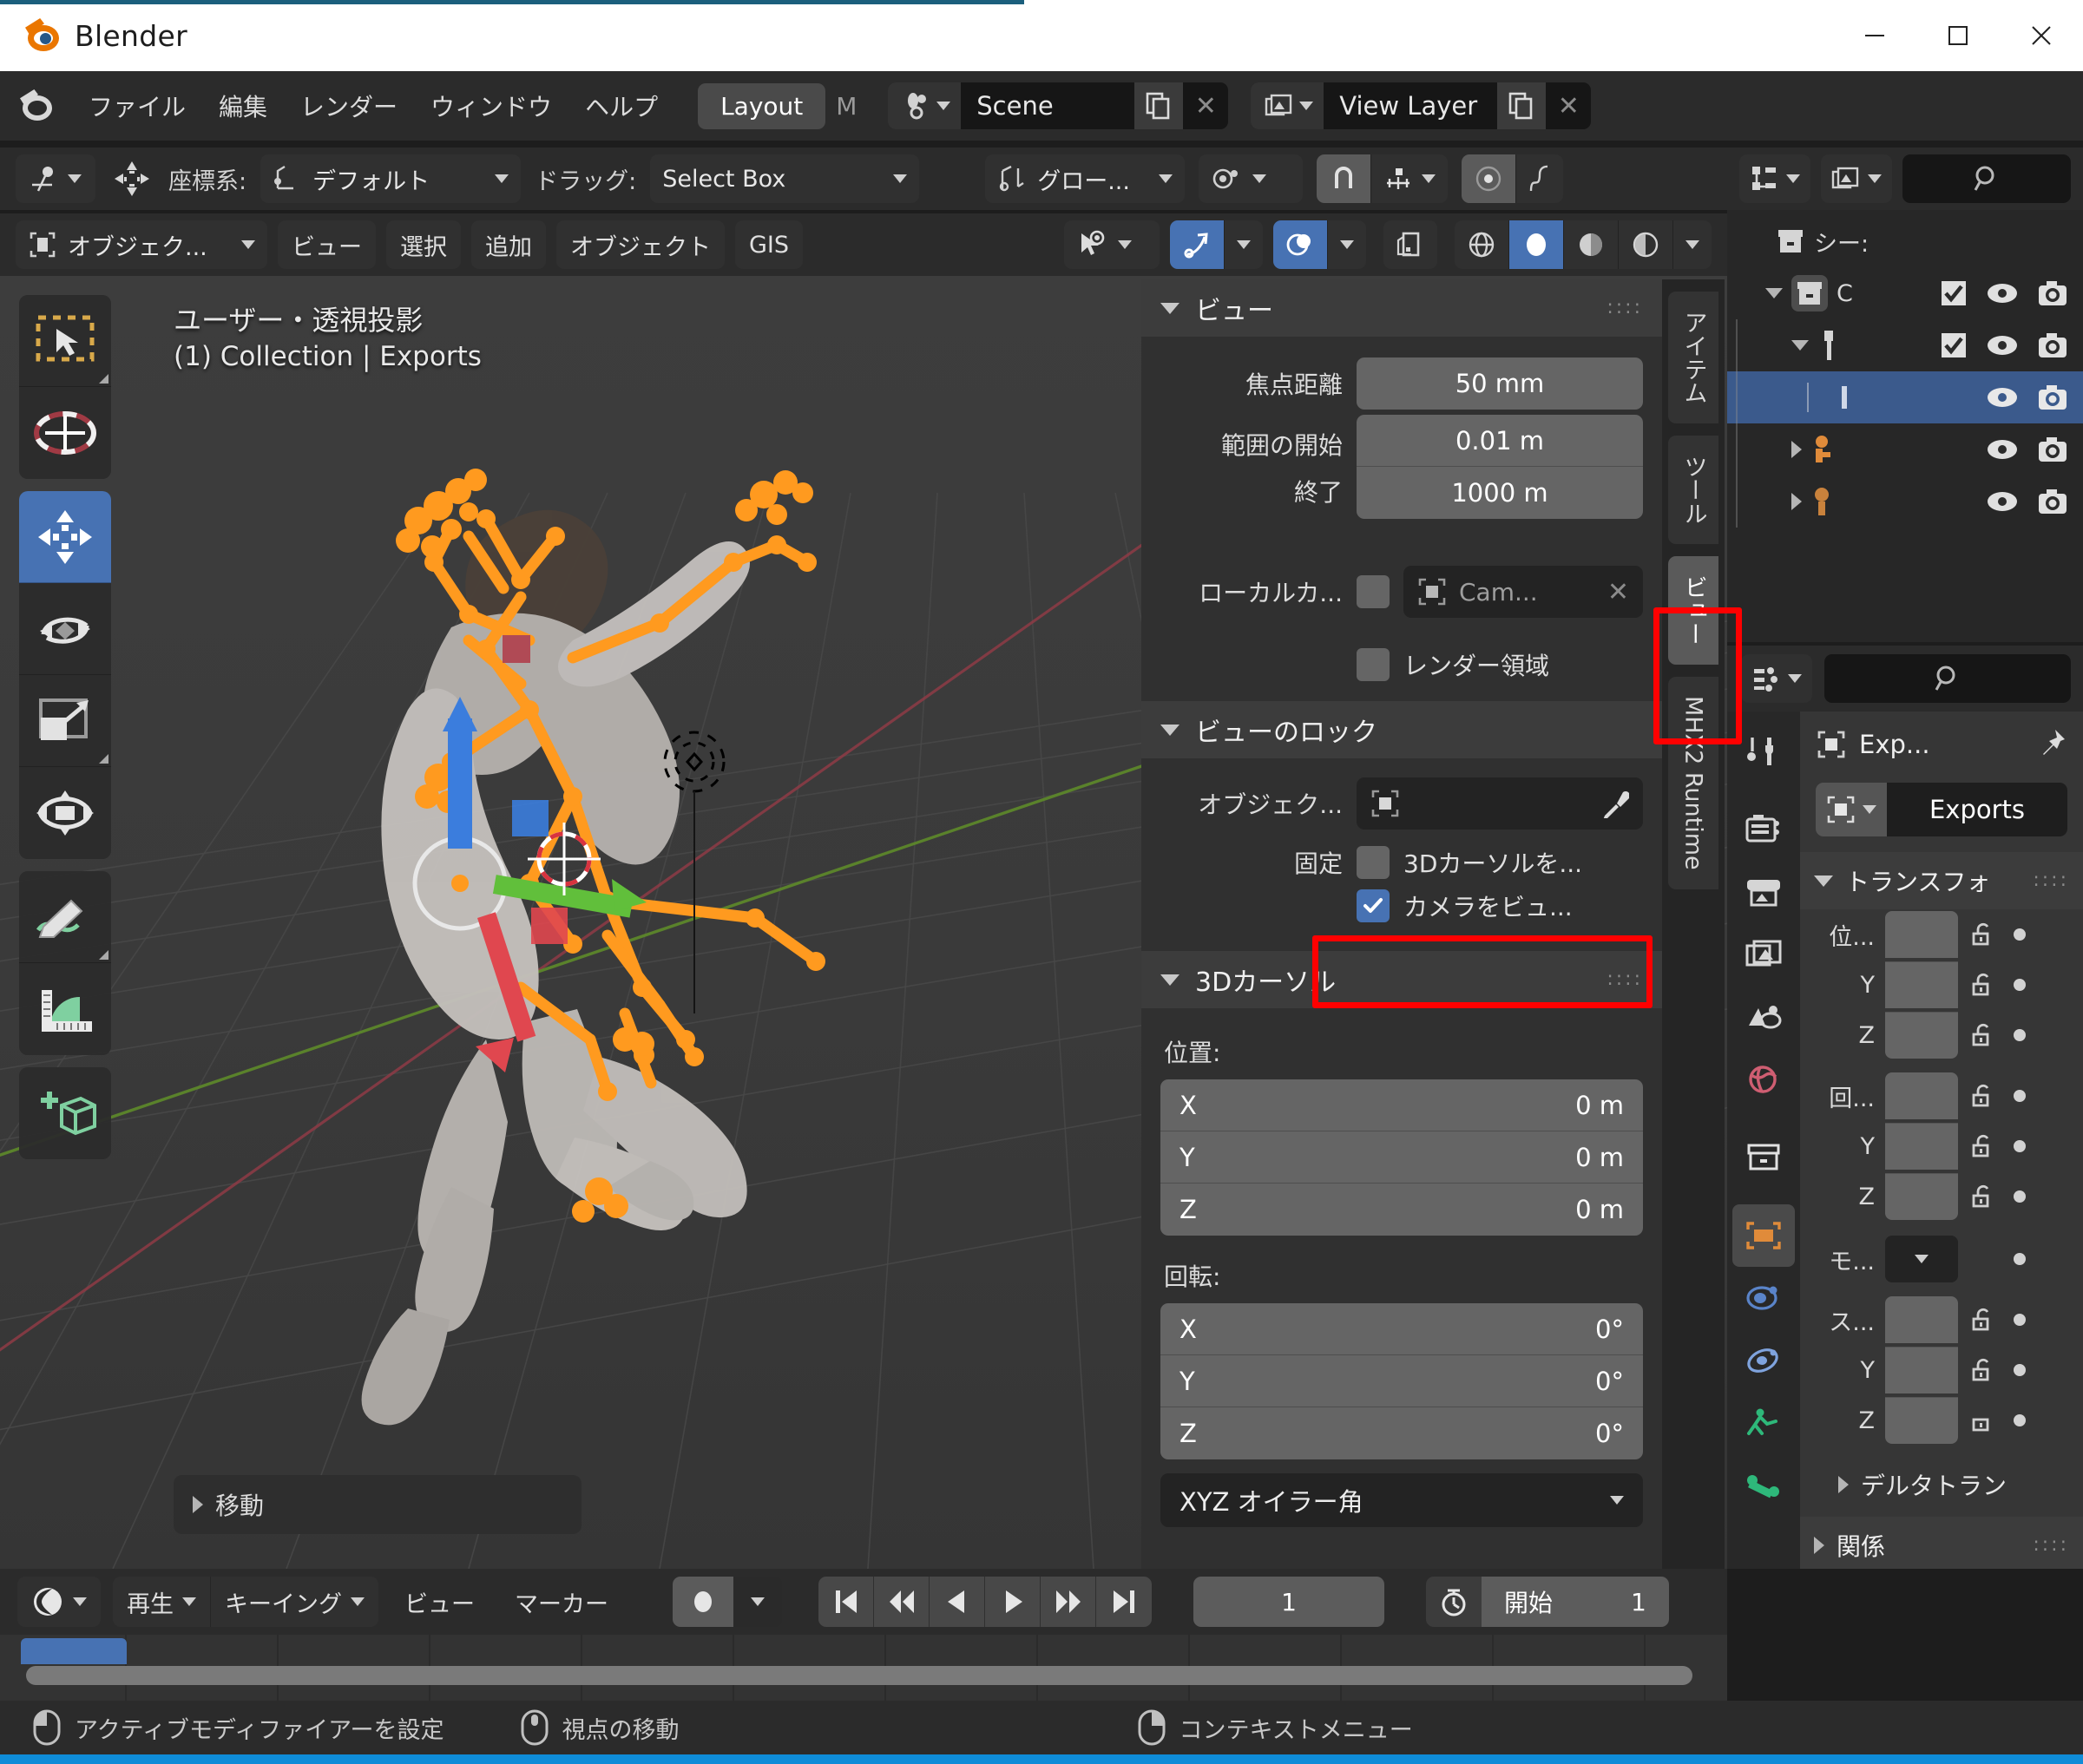 This screenshot has height=1764, width=2083. Describe the element at coordinates (1851, 809) in the screenshot. I see `object-browse-button` at that location.